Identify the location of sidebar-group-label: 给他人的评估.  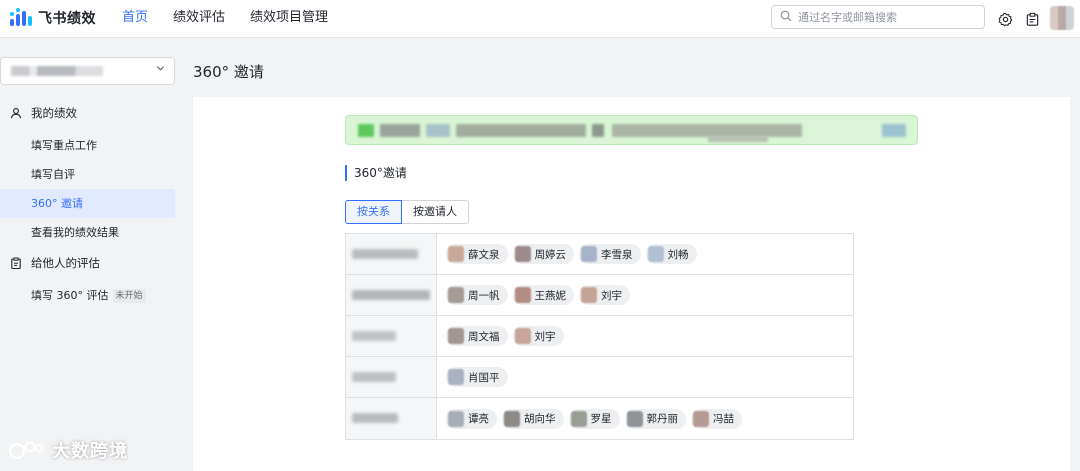
(65, 263).